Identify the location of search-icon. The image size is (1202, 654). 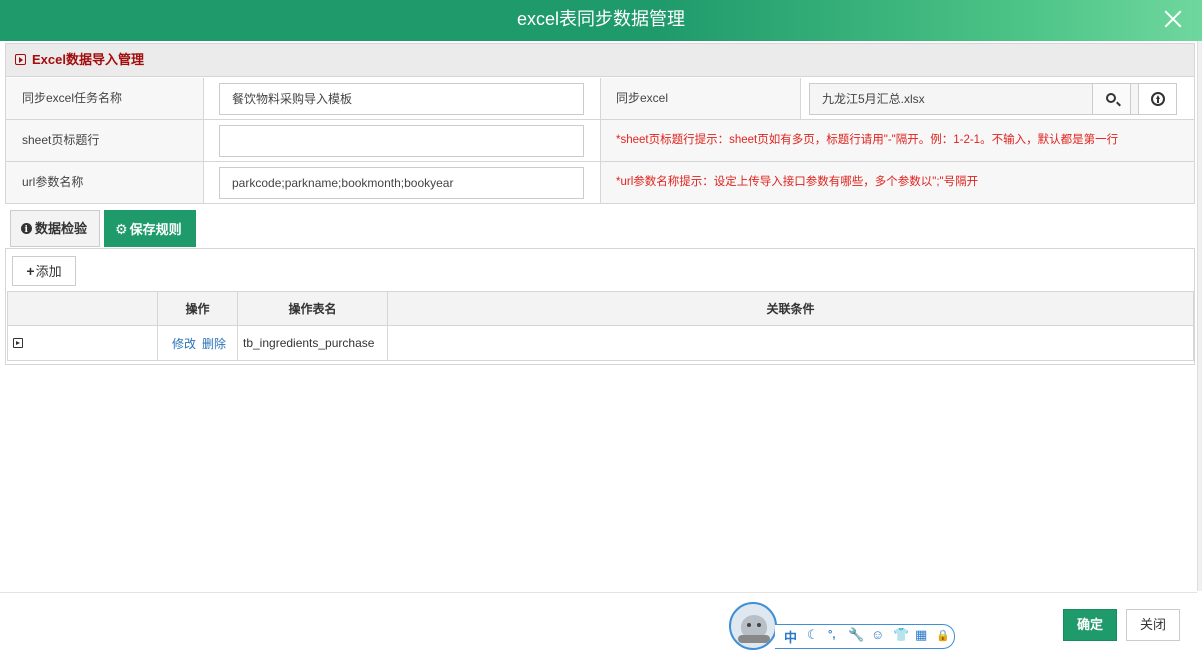
(1111, 98).